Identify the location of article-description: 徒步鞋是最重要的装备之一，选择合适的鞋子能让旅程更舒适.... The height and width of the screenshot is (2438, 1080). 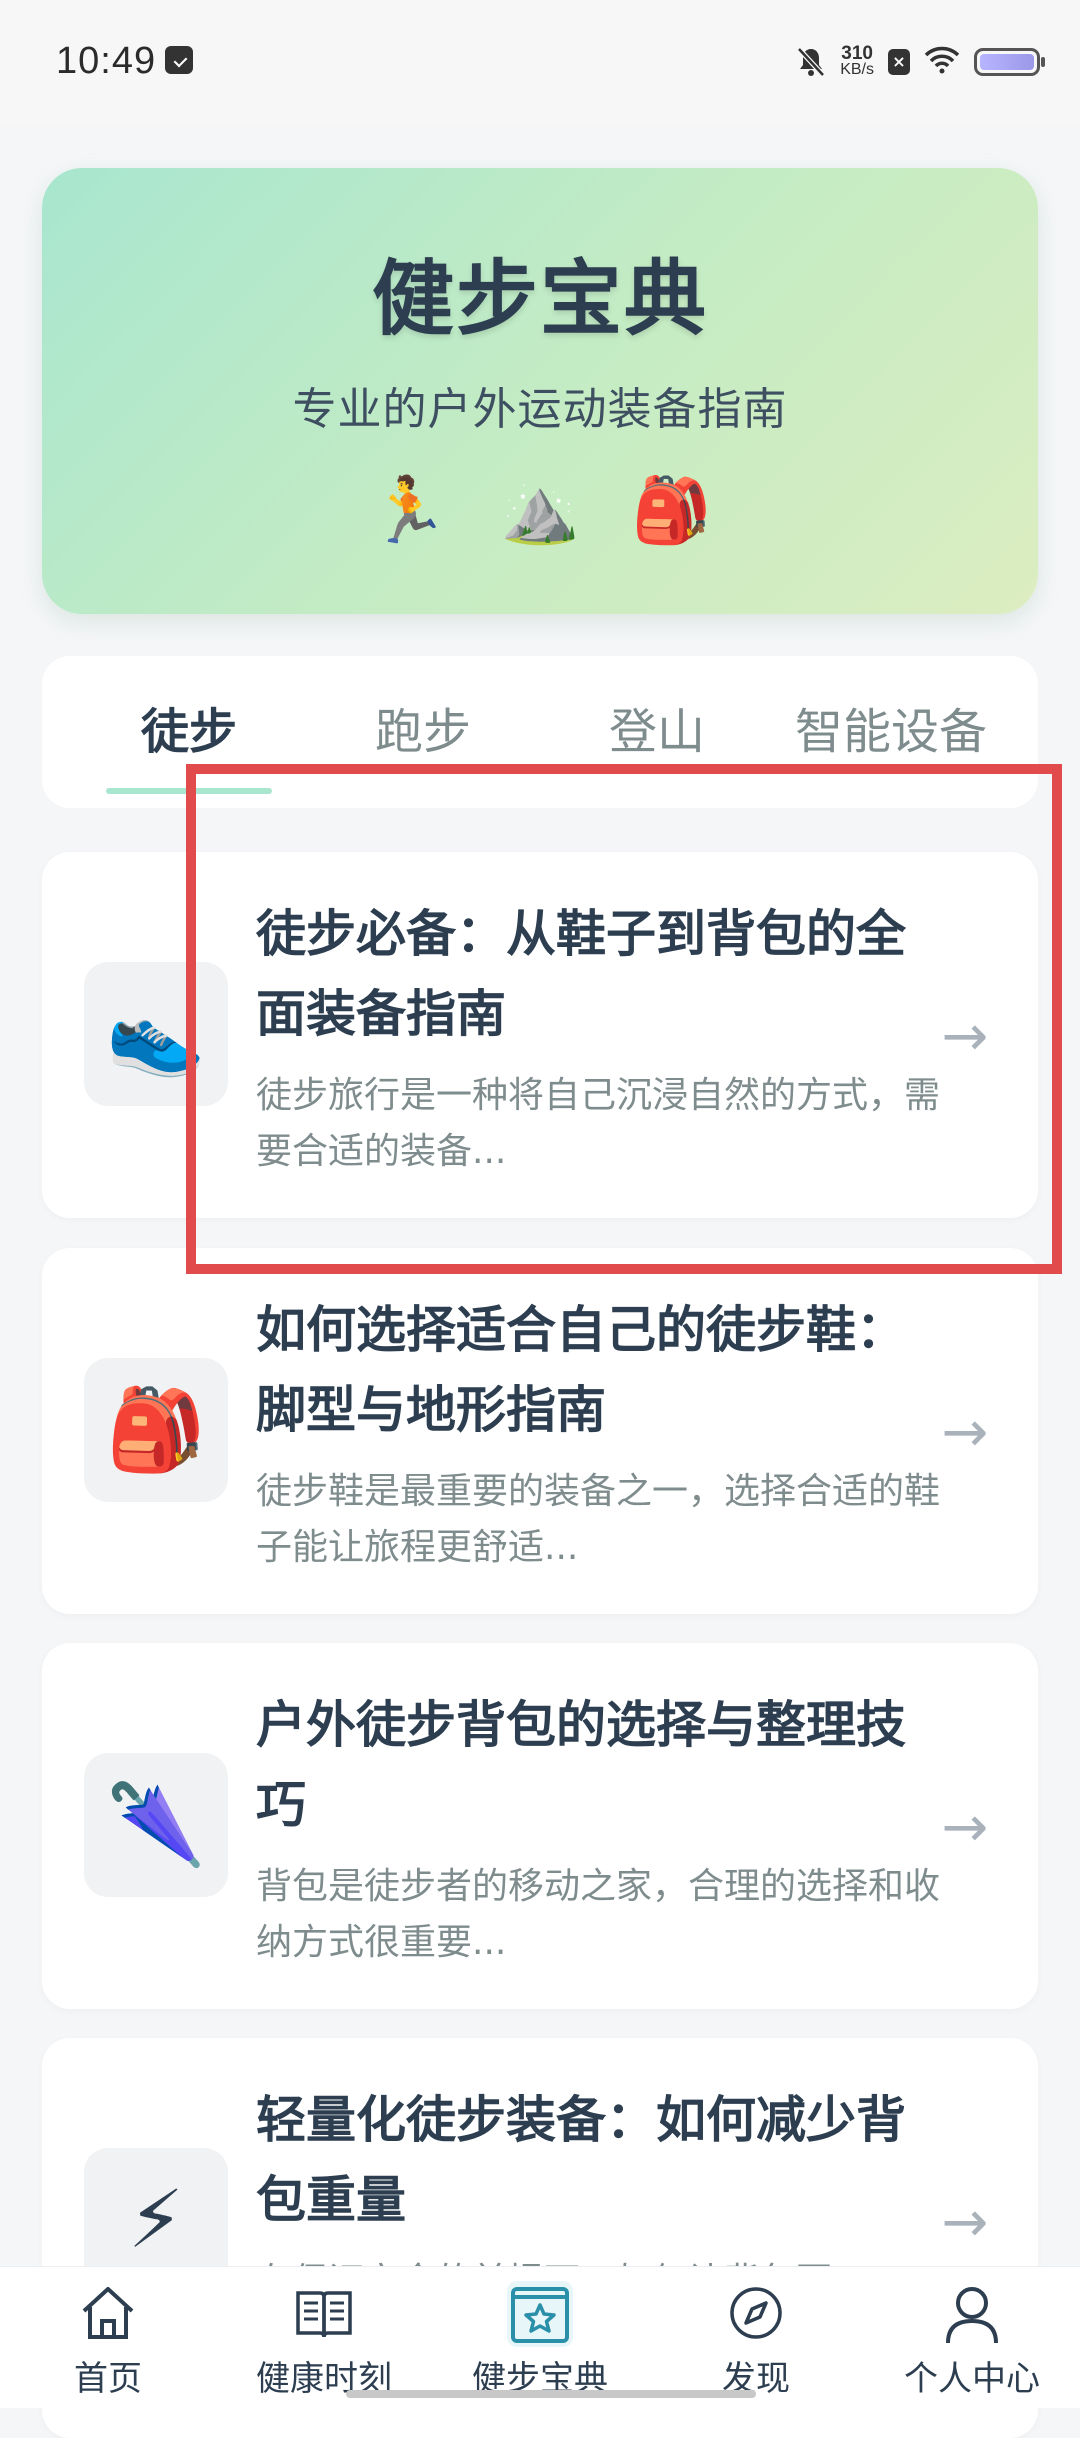
(598, 1519).